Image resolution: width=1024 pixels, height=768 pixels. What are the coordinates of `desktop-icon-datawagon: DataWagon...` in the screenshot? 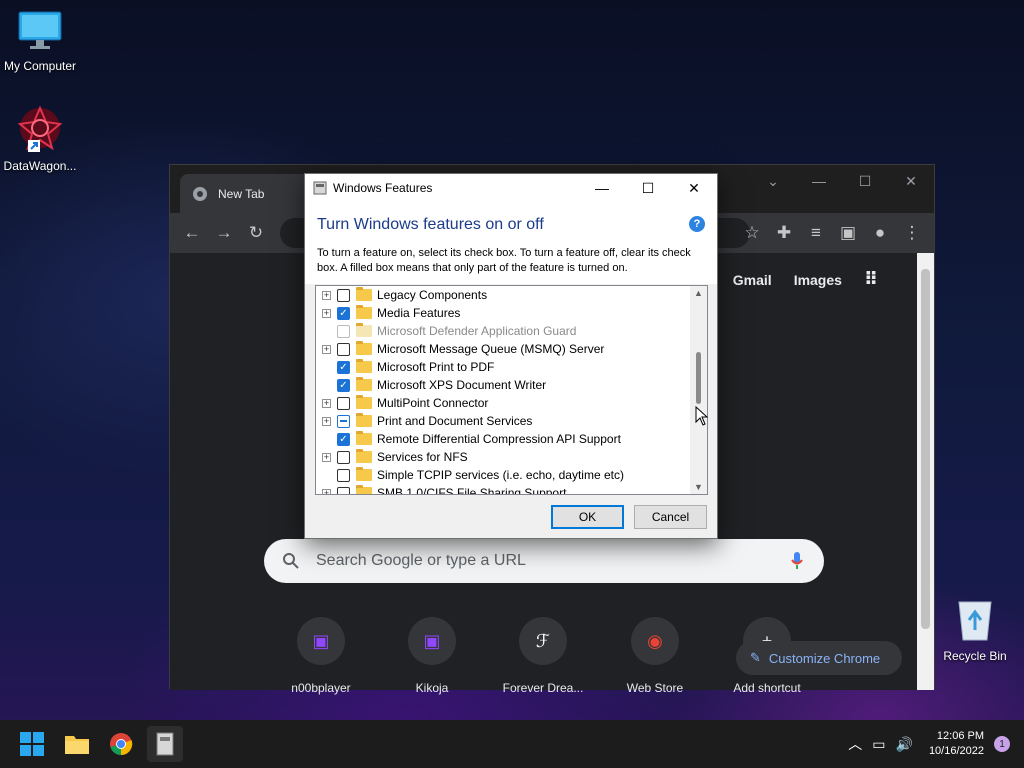 It's located at (40, 138).